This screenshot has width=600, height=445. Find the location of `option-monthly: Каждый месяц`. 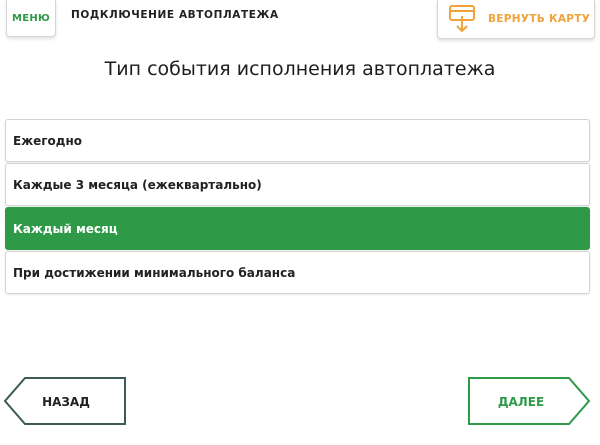

option-monthly: Каждый месяц is located at coordinates (297, 228).